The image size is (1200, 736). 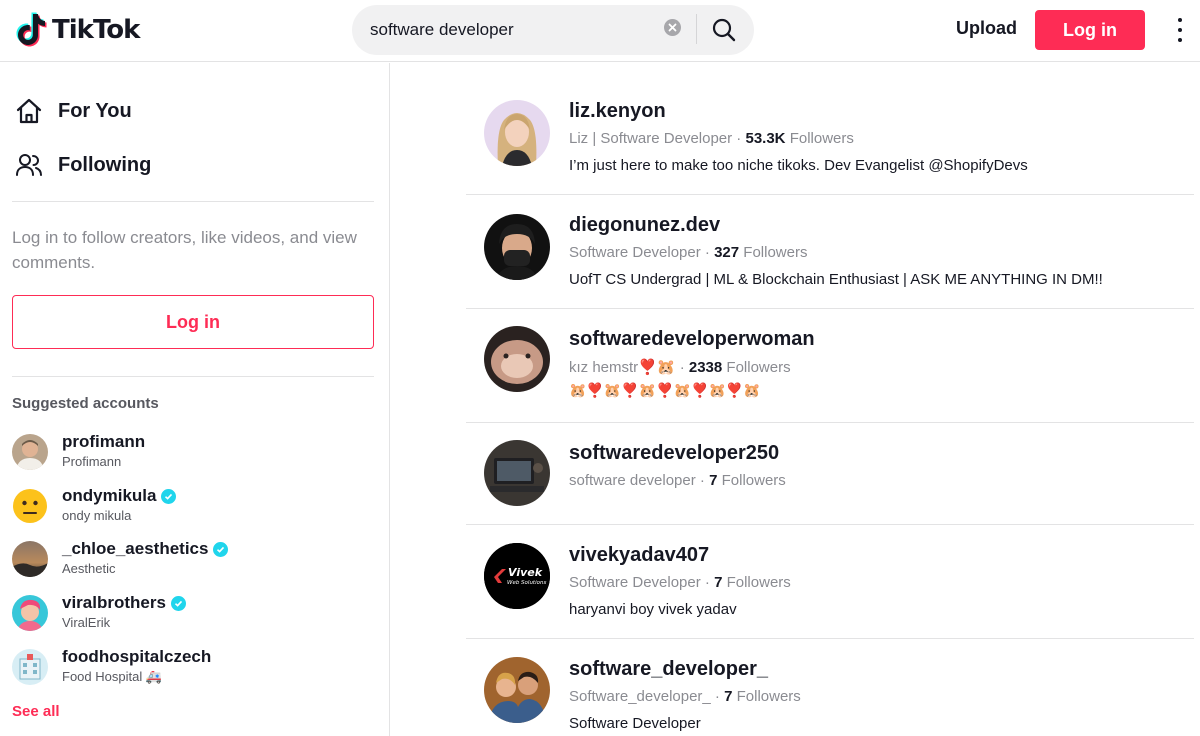 What do you see at coordinates (640, 696) in the screenshot?
I see `result-nickname: Software_developer_` at bounding box center [640, 696].